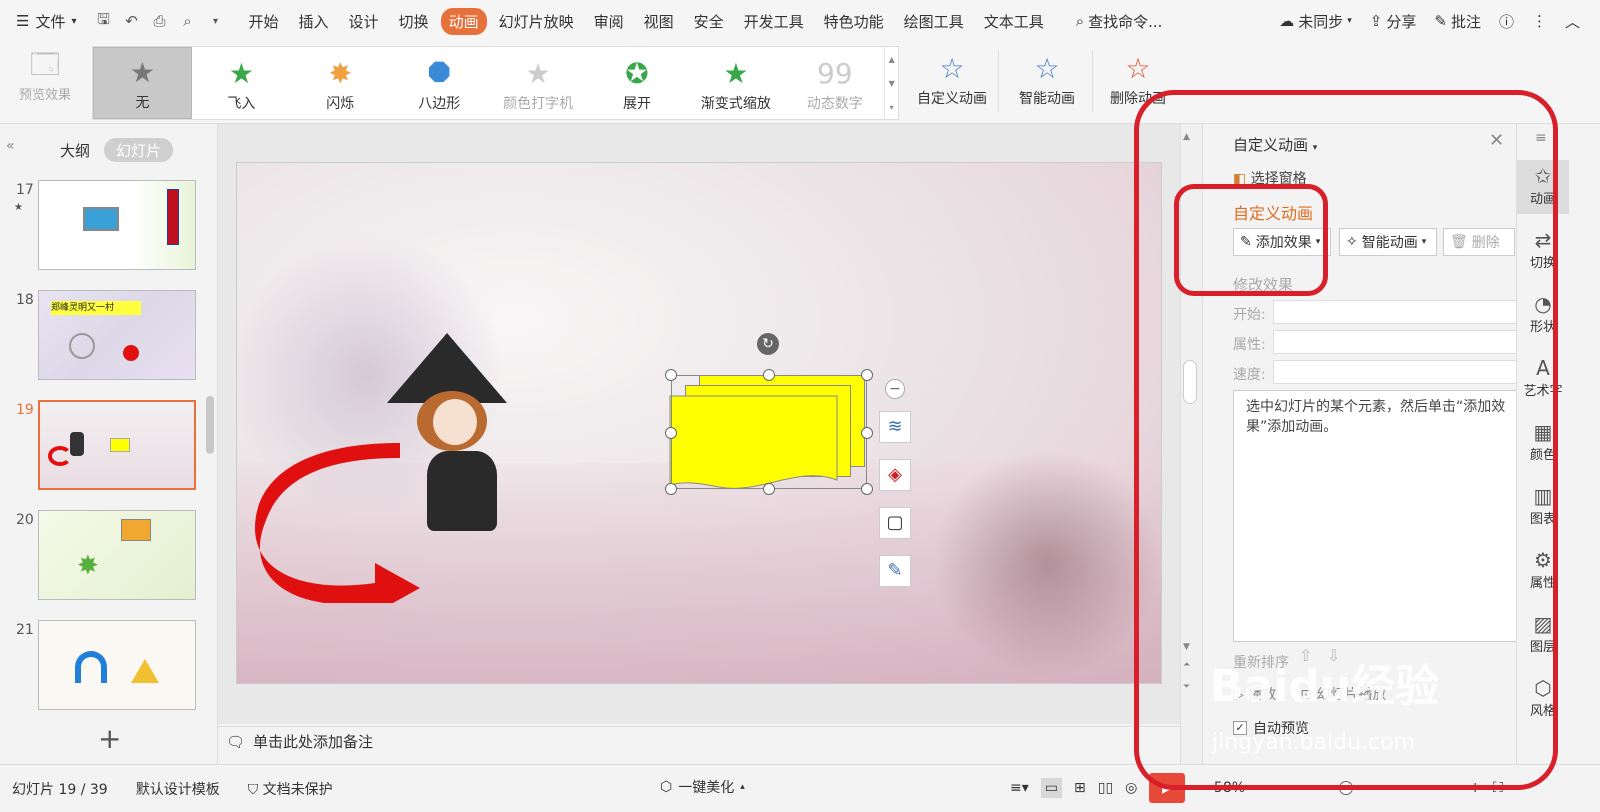 Image resolution: width=1600 pixels, height=812 pixels. I want to click on document-protection-label: 文档未保护, so click(297, 789).